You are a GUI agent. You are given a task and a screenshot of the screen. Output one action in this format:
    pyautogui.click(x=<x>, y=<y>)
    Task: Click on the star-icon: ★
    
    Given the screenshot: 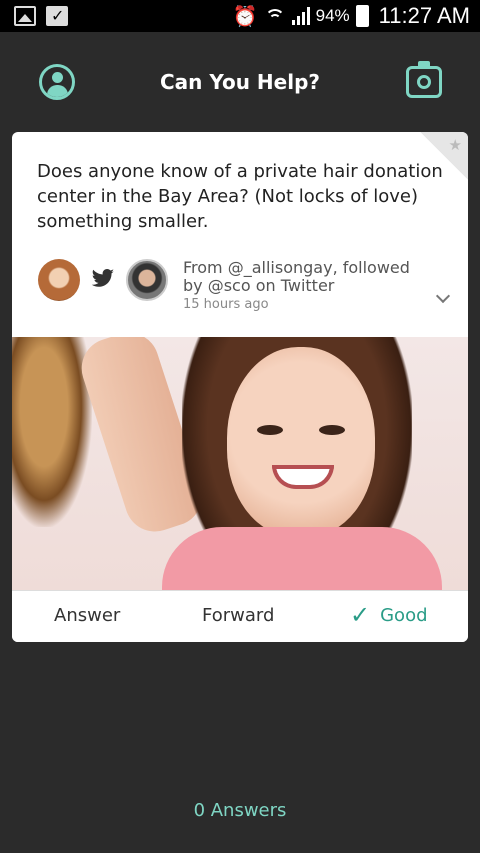 What is the action you would take?
    pyautogui.click(x=455, y=145)
    